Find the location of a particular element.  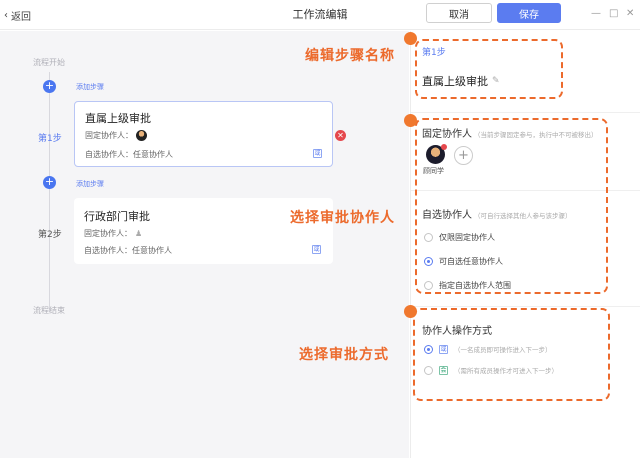

avatar is located at coordinates (141, 135).